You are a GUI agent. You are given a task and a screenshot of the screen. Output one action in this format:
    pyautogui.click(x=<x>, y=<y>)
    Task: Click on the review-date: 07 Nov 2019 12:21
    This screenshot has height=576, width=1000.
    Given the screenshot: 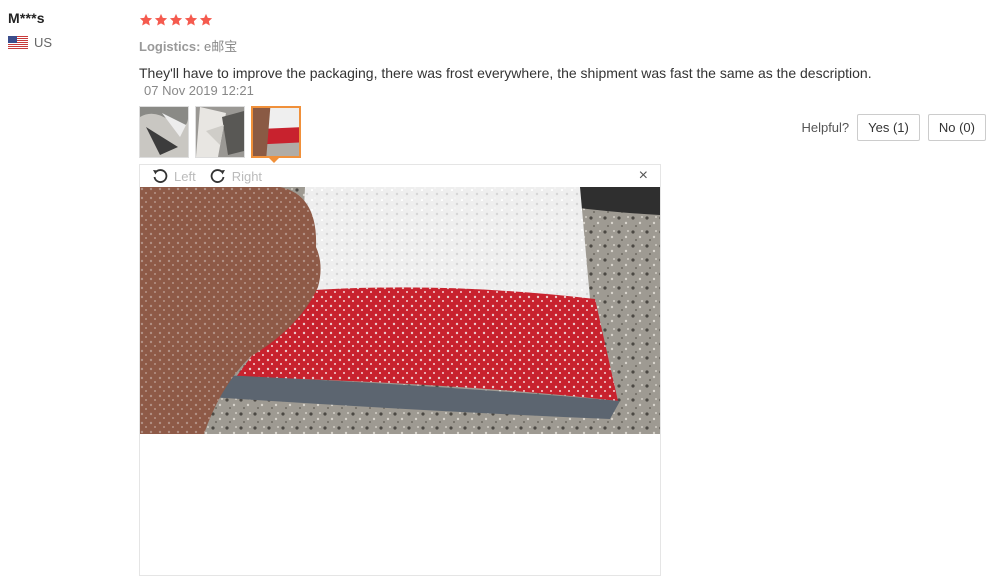 What is the action you would take?
    pyautogui.click(x=199, y=90)
    